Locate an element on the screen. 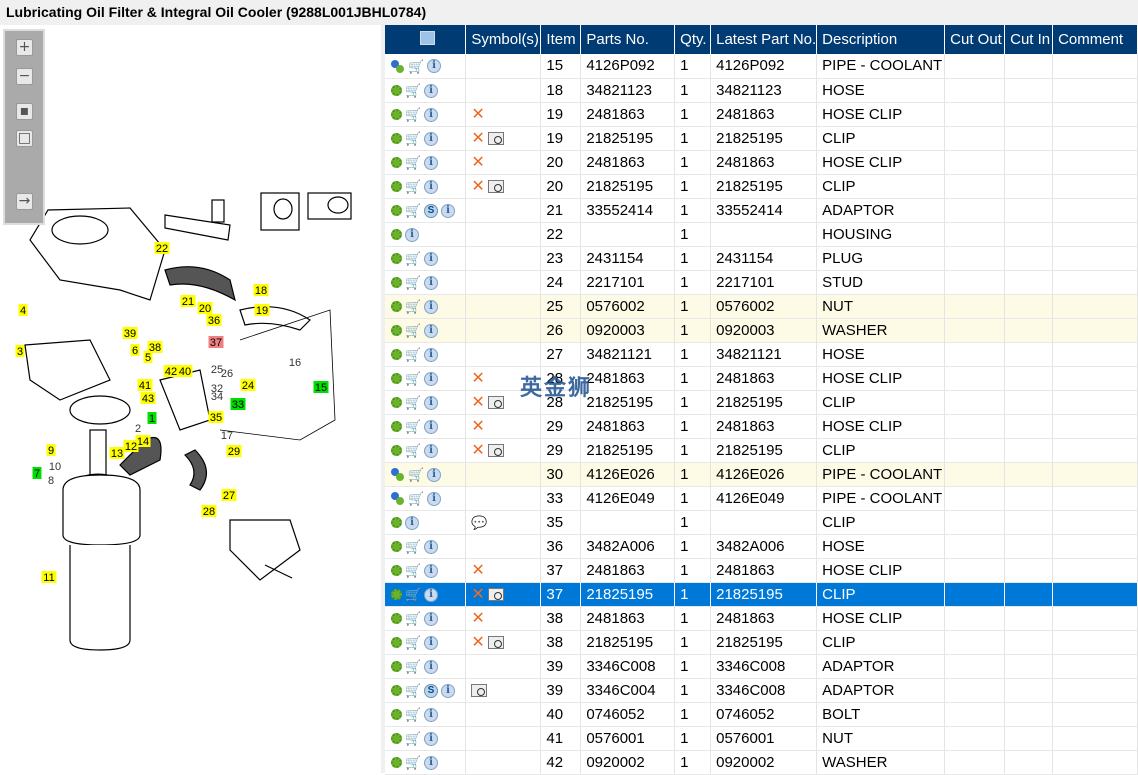 The width and height of the screenshot is (1138, 775). item-cell: 19 is located at coordinates (561, 114).